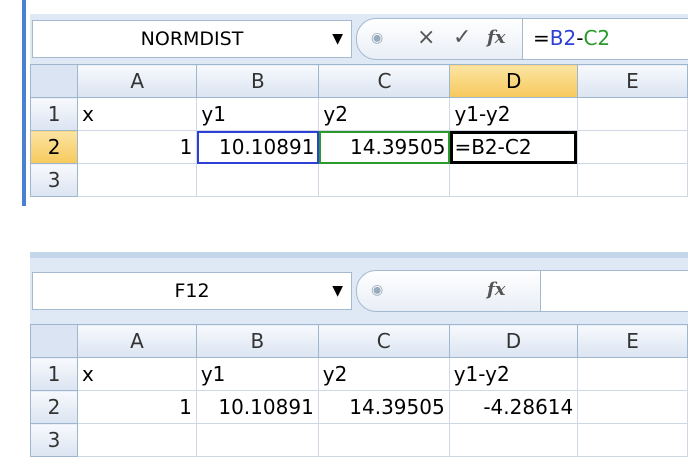 This screenshot has height=467, width=688. What do you see at coordinates (563, 38) in the screenshot?
I see `formula-ref-b2: B2` at bounding box center [563, 38].